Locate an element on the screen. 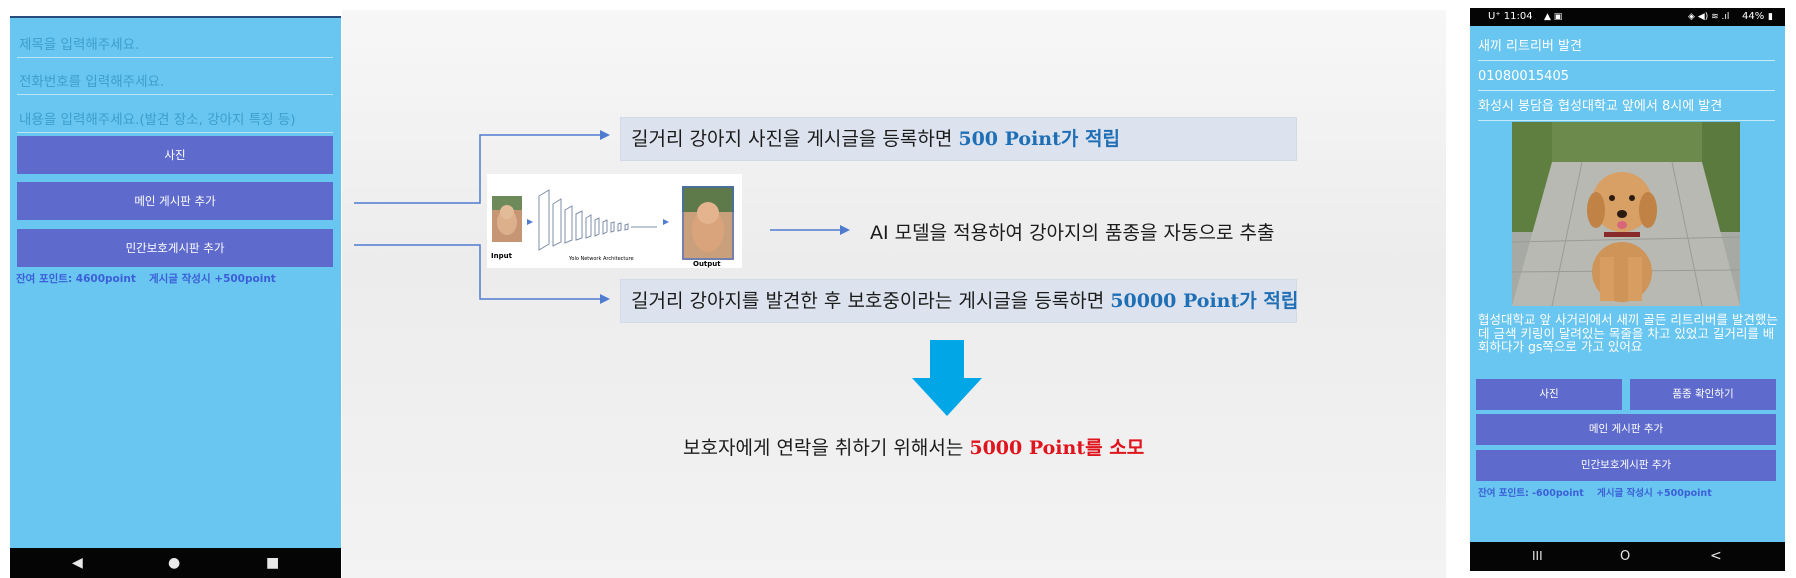  back-icon: ◀ is located at coordinates (77, 563).